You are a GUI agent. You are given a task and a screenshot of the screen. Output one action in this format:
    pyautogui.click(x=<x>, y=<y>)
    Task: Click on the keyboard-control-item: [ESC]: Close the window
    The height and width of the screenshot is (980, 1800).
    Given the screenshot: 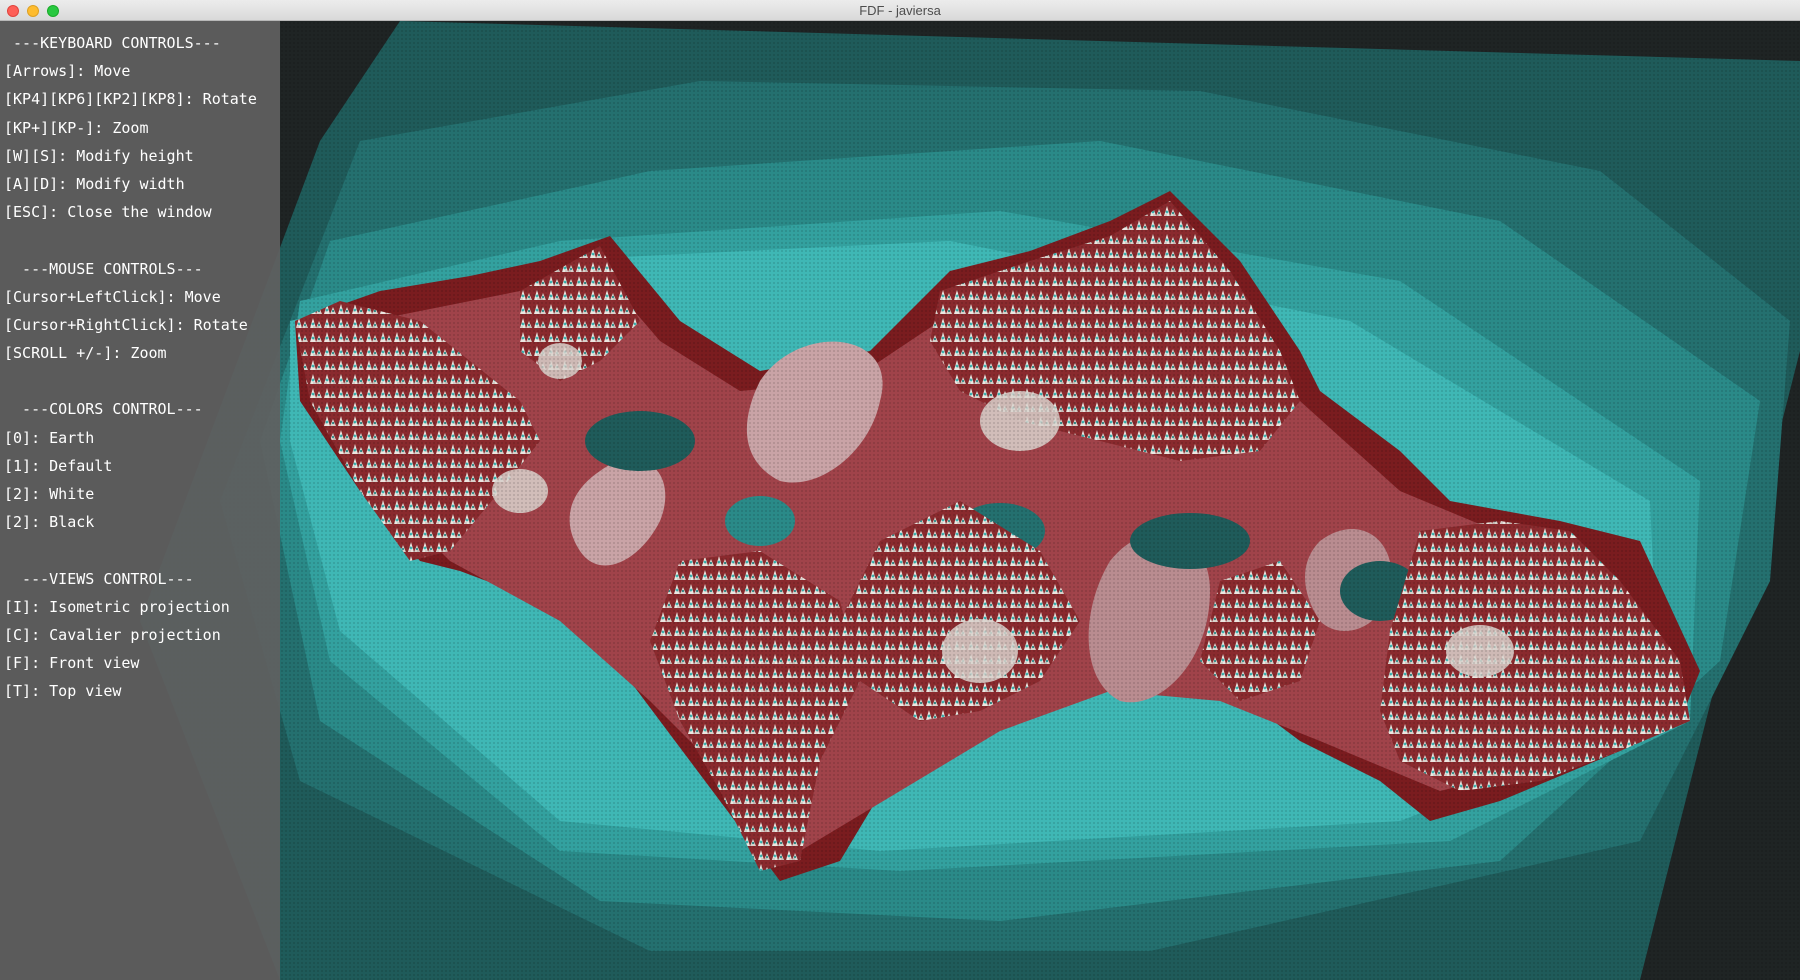 What is the action you would take?
    pyautogui.click(x=108, y=212)
    